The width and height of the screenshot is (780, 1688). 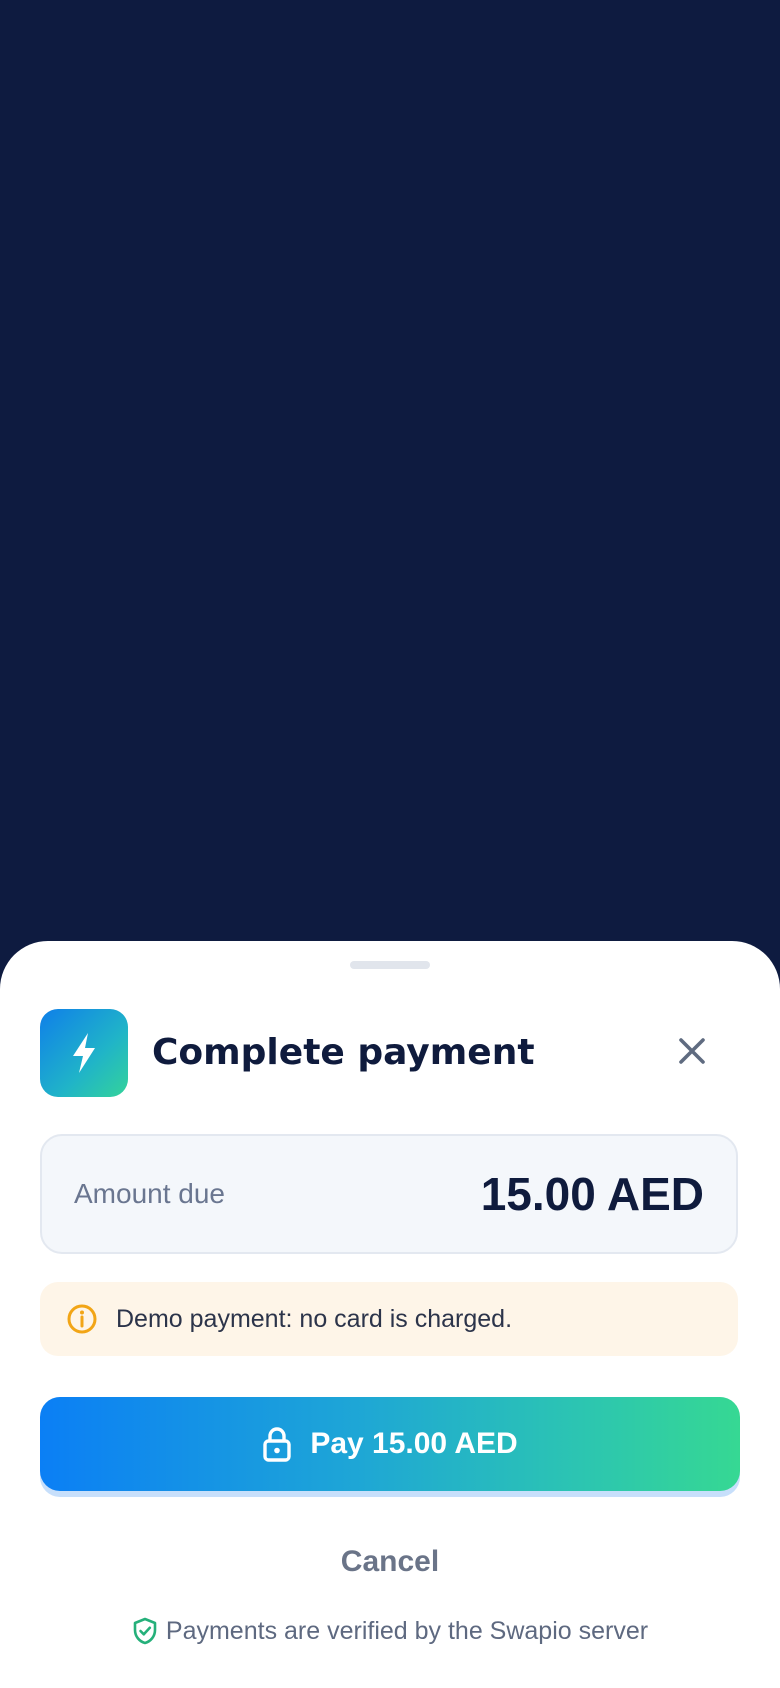 What do you see at coordinates (314, 1319) in the screenshot?
I see `demo-notice-text: Demo payment: no card is charged.` at bounding box center [314, 1319].